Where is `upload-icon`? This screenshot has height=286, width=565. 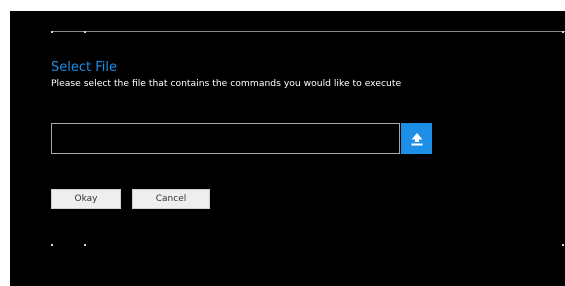
upload-icon is located at coordinates (416, 138).